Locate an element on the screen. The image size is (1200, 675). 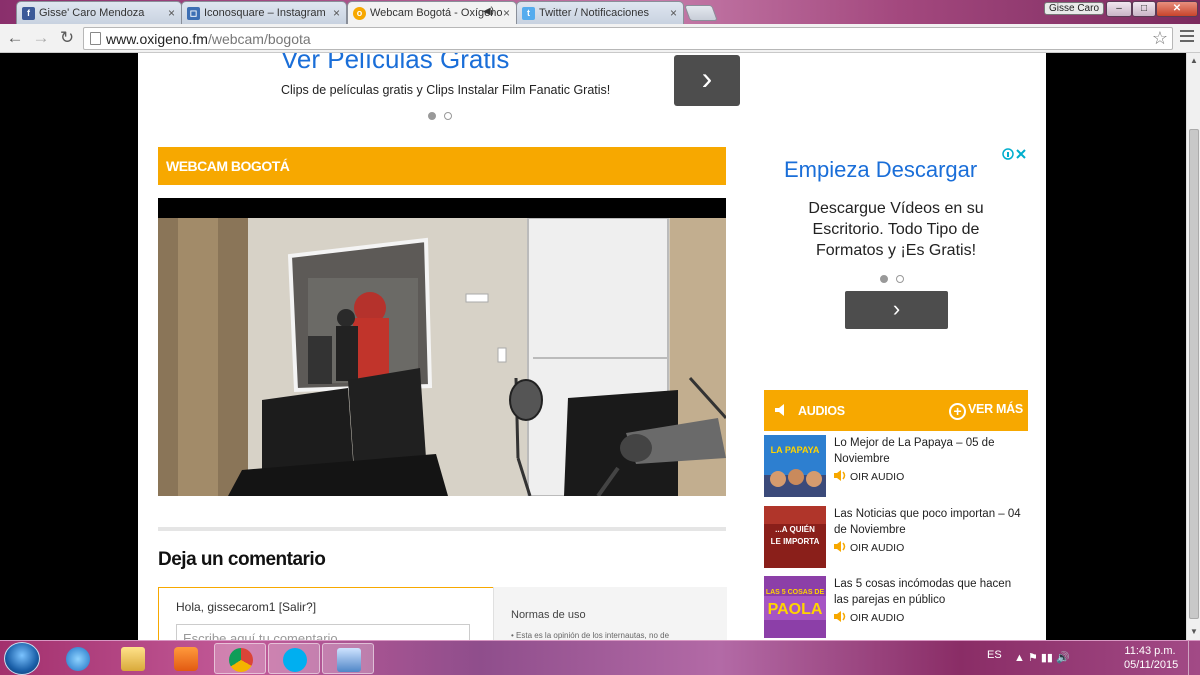
comment-greeting: Hola, gissecarom1 [Salir?] is located at coordinates (246, 607).